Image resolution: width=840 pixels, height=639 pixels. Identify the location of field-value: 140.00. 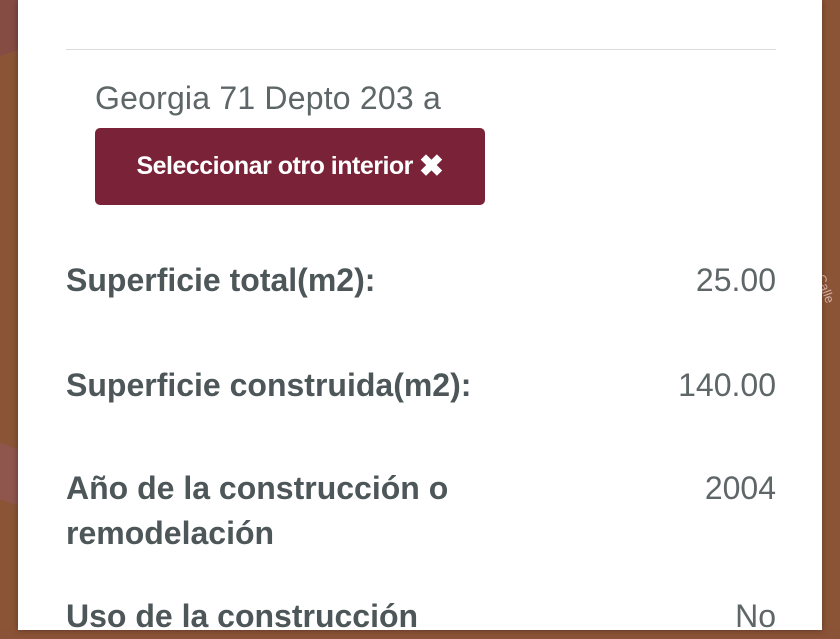
(727, 385).